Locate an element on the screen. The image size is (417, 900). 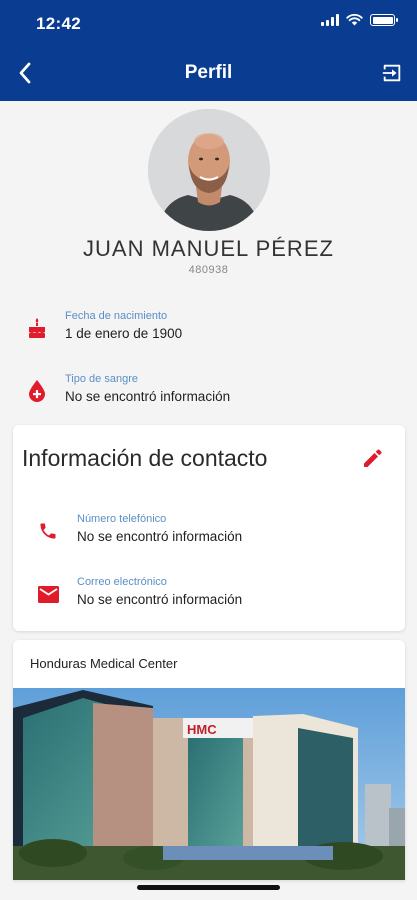
app-bar: 12:42 Perfil is located at coordinates (208, 50).